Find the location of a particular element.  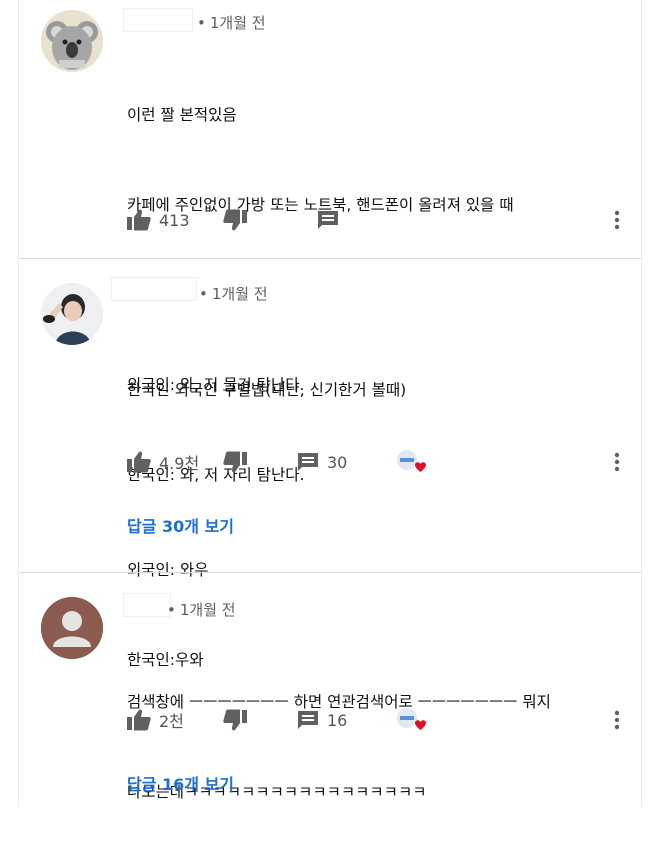

like-count: 4.9천 is located at coordinates (179, 463).